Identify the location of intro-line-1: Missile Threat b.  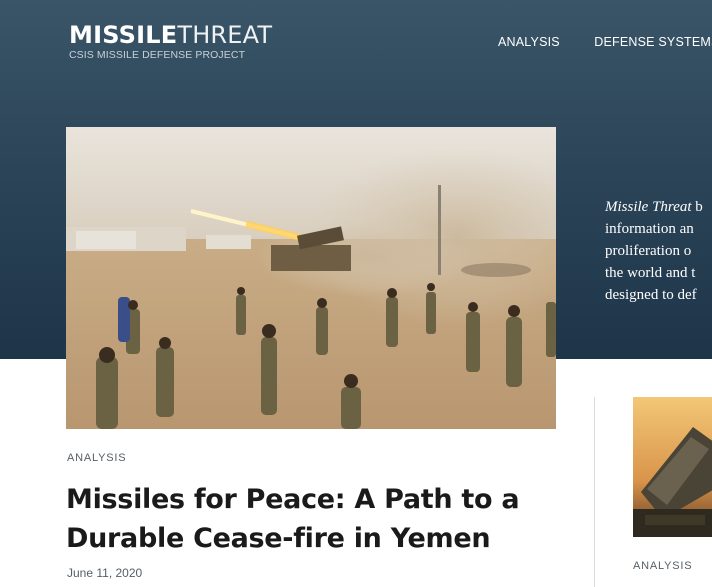
(658, 207).